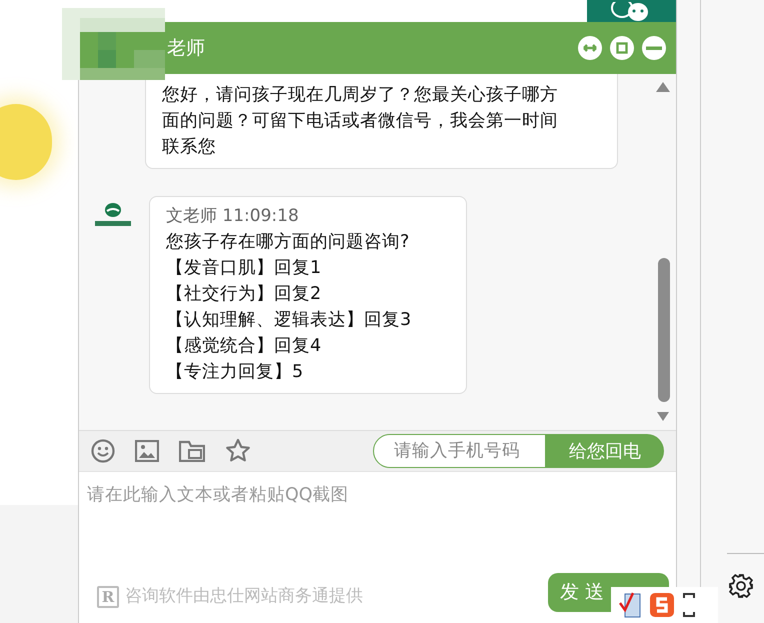  Describe the element at coordinates (689, 605) in the screenshot. I see `expand-icon` at that location.